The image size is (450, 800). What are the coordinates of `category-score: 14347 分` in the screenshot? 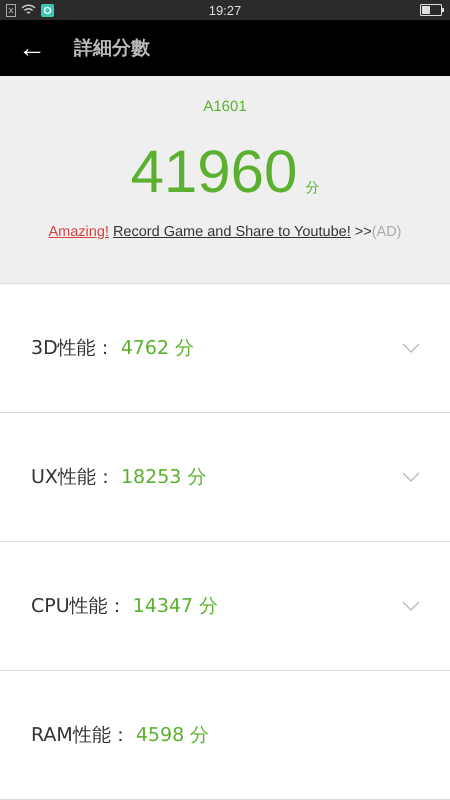 It's located at (176, 606).